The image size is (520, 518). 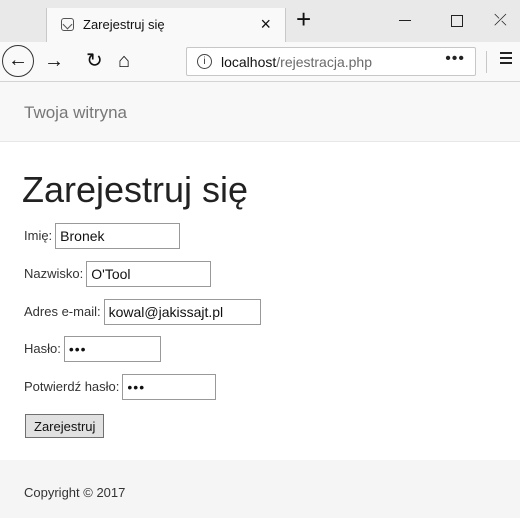 What do you see at coordinates (204, 61) in the screenshot?
I see `info-icon: i` at bounding box center [204, 61].